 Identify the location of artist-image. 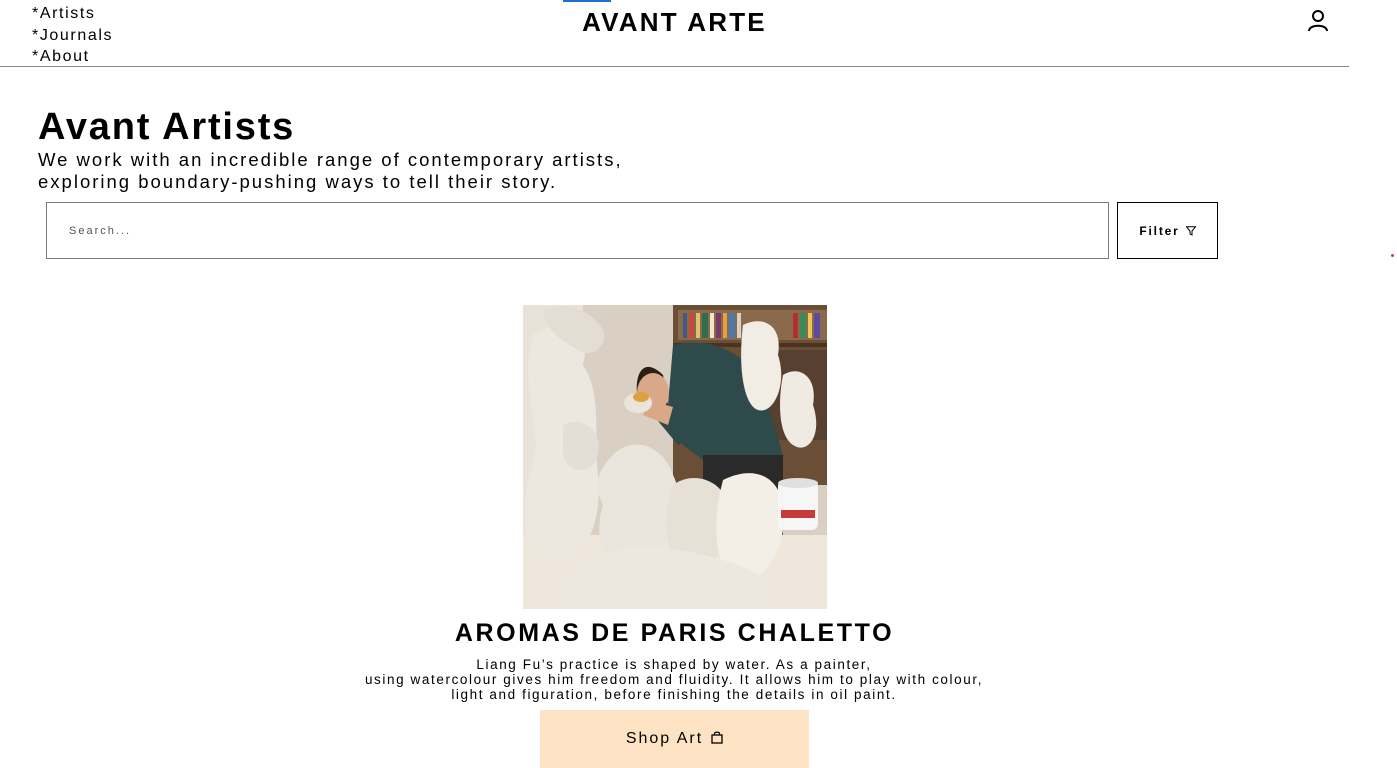
(675, 457).